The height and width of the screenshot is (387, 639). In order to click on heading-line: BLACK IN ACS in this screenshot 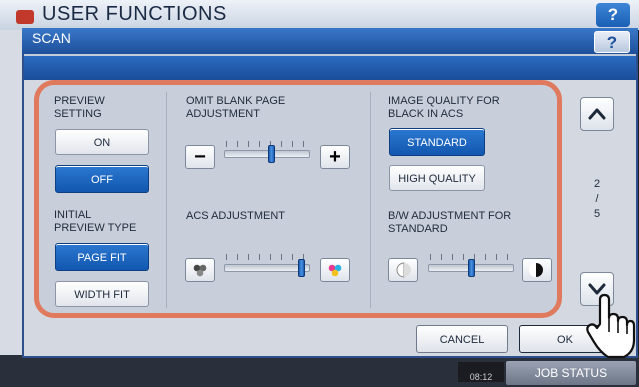, I will do `click(426, 114)`.